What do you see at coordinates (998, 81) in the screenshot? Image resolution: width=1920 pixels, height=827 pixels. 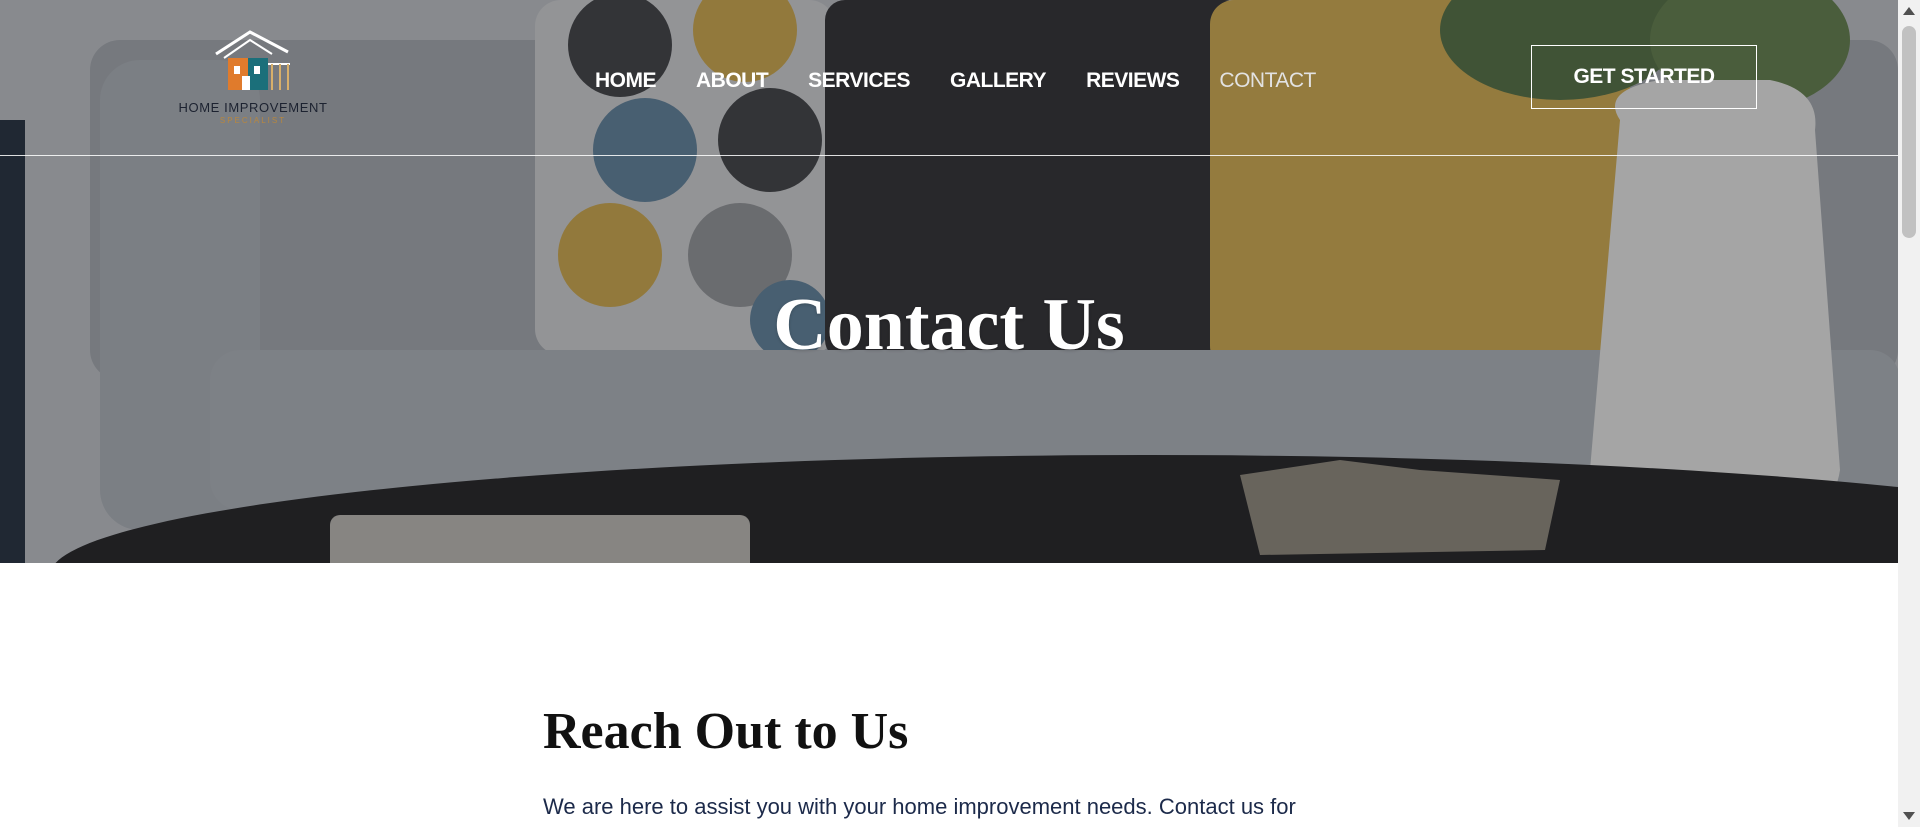 I see `nav-item-gallery: GALLERY` at bounding box center [998, 81].